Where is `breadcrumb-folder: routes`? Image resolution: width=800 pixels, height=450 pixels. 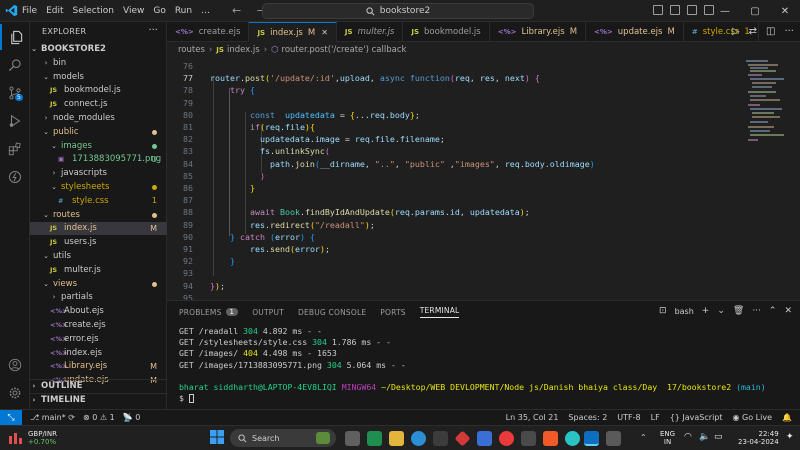 breadcrumb-folder: routes is located at coordinates (191, 50).